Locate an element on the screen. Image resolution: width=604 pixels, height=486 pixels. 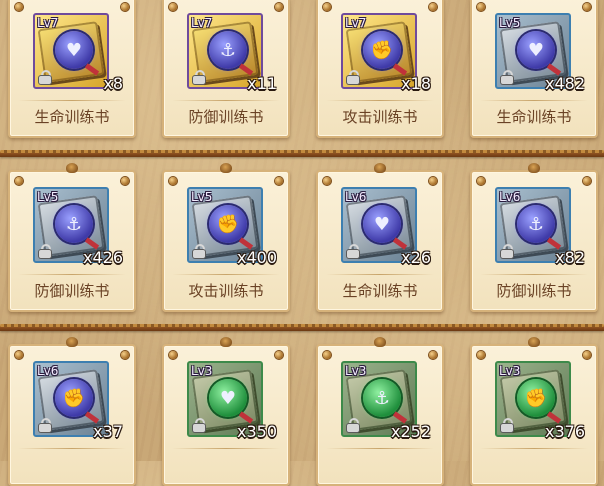
item-icon-frame: ✊ Lv6 x37 is located at coordinates (78, 401).